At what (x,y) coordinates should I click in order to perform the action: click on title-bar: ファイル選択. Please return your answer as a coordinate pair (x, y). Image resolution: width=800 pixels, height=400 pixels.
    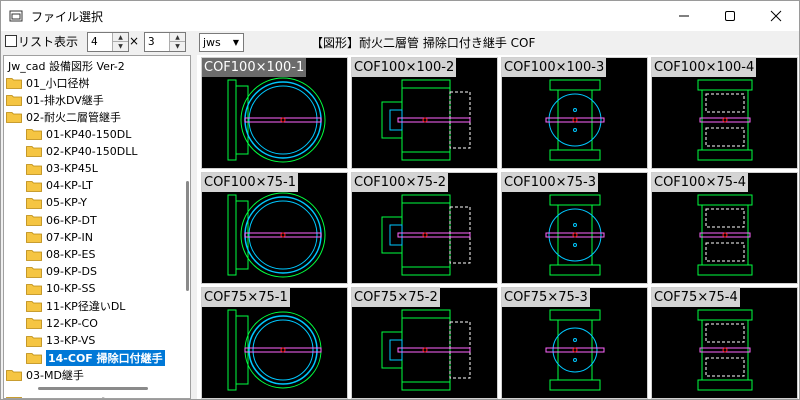
    Looking at the image, I should click on (400, 16).